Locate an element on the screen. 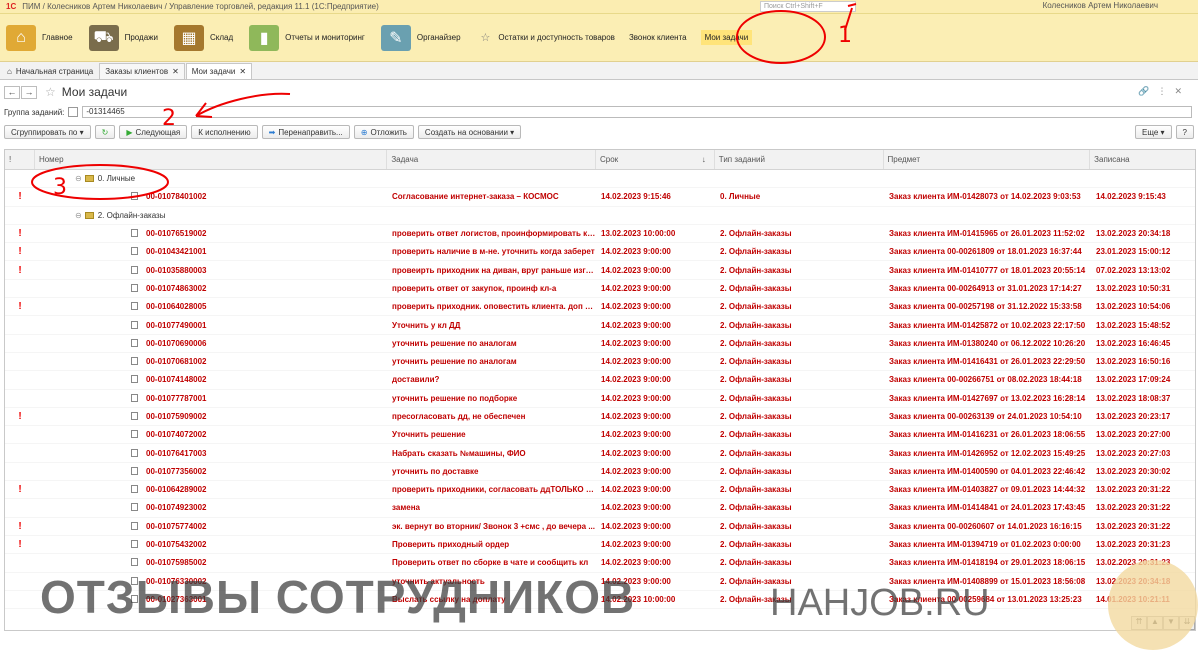 This screenshot has width=1198, height=650. annotation-label-1: 1 is located at coordinates (845, 35).